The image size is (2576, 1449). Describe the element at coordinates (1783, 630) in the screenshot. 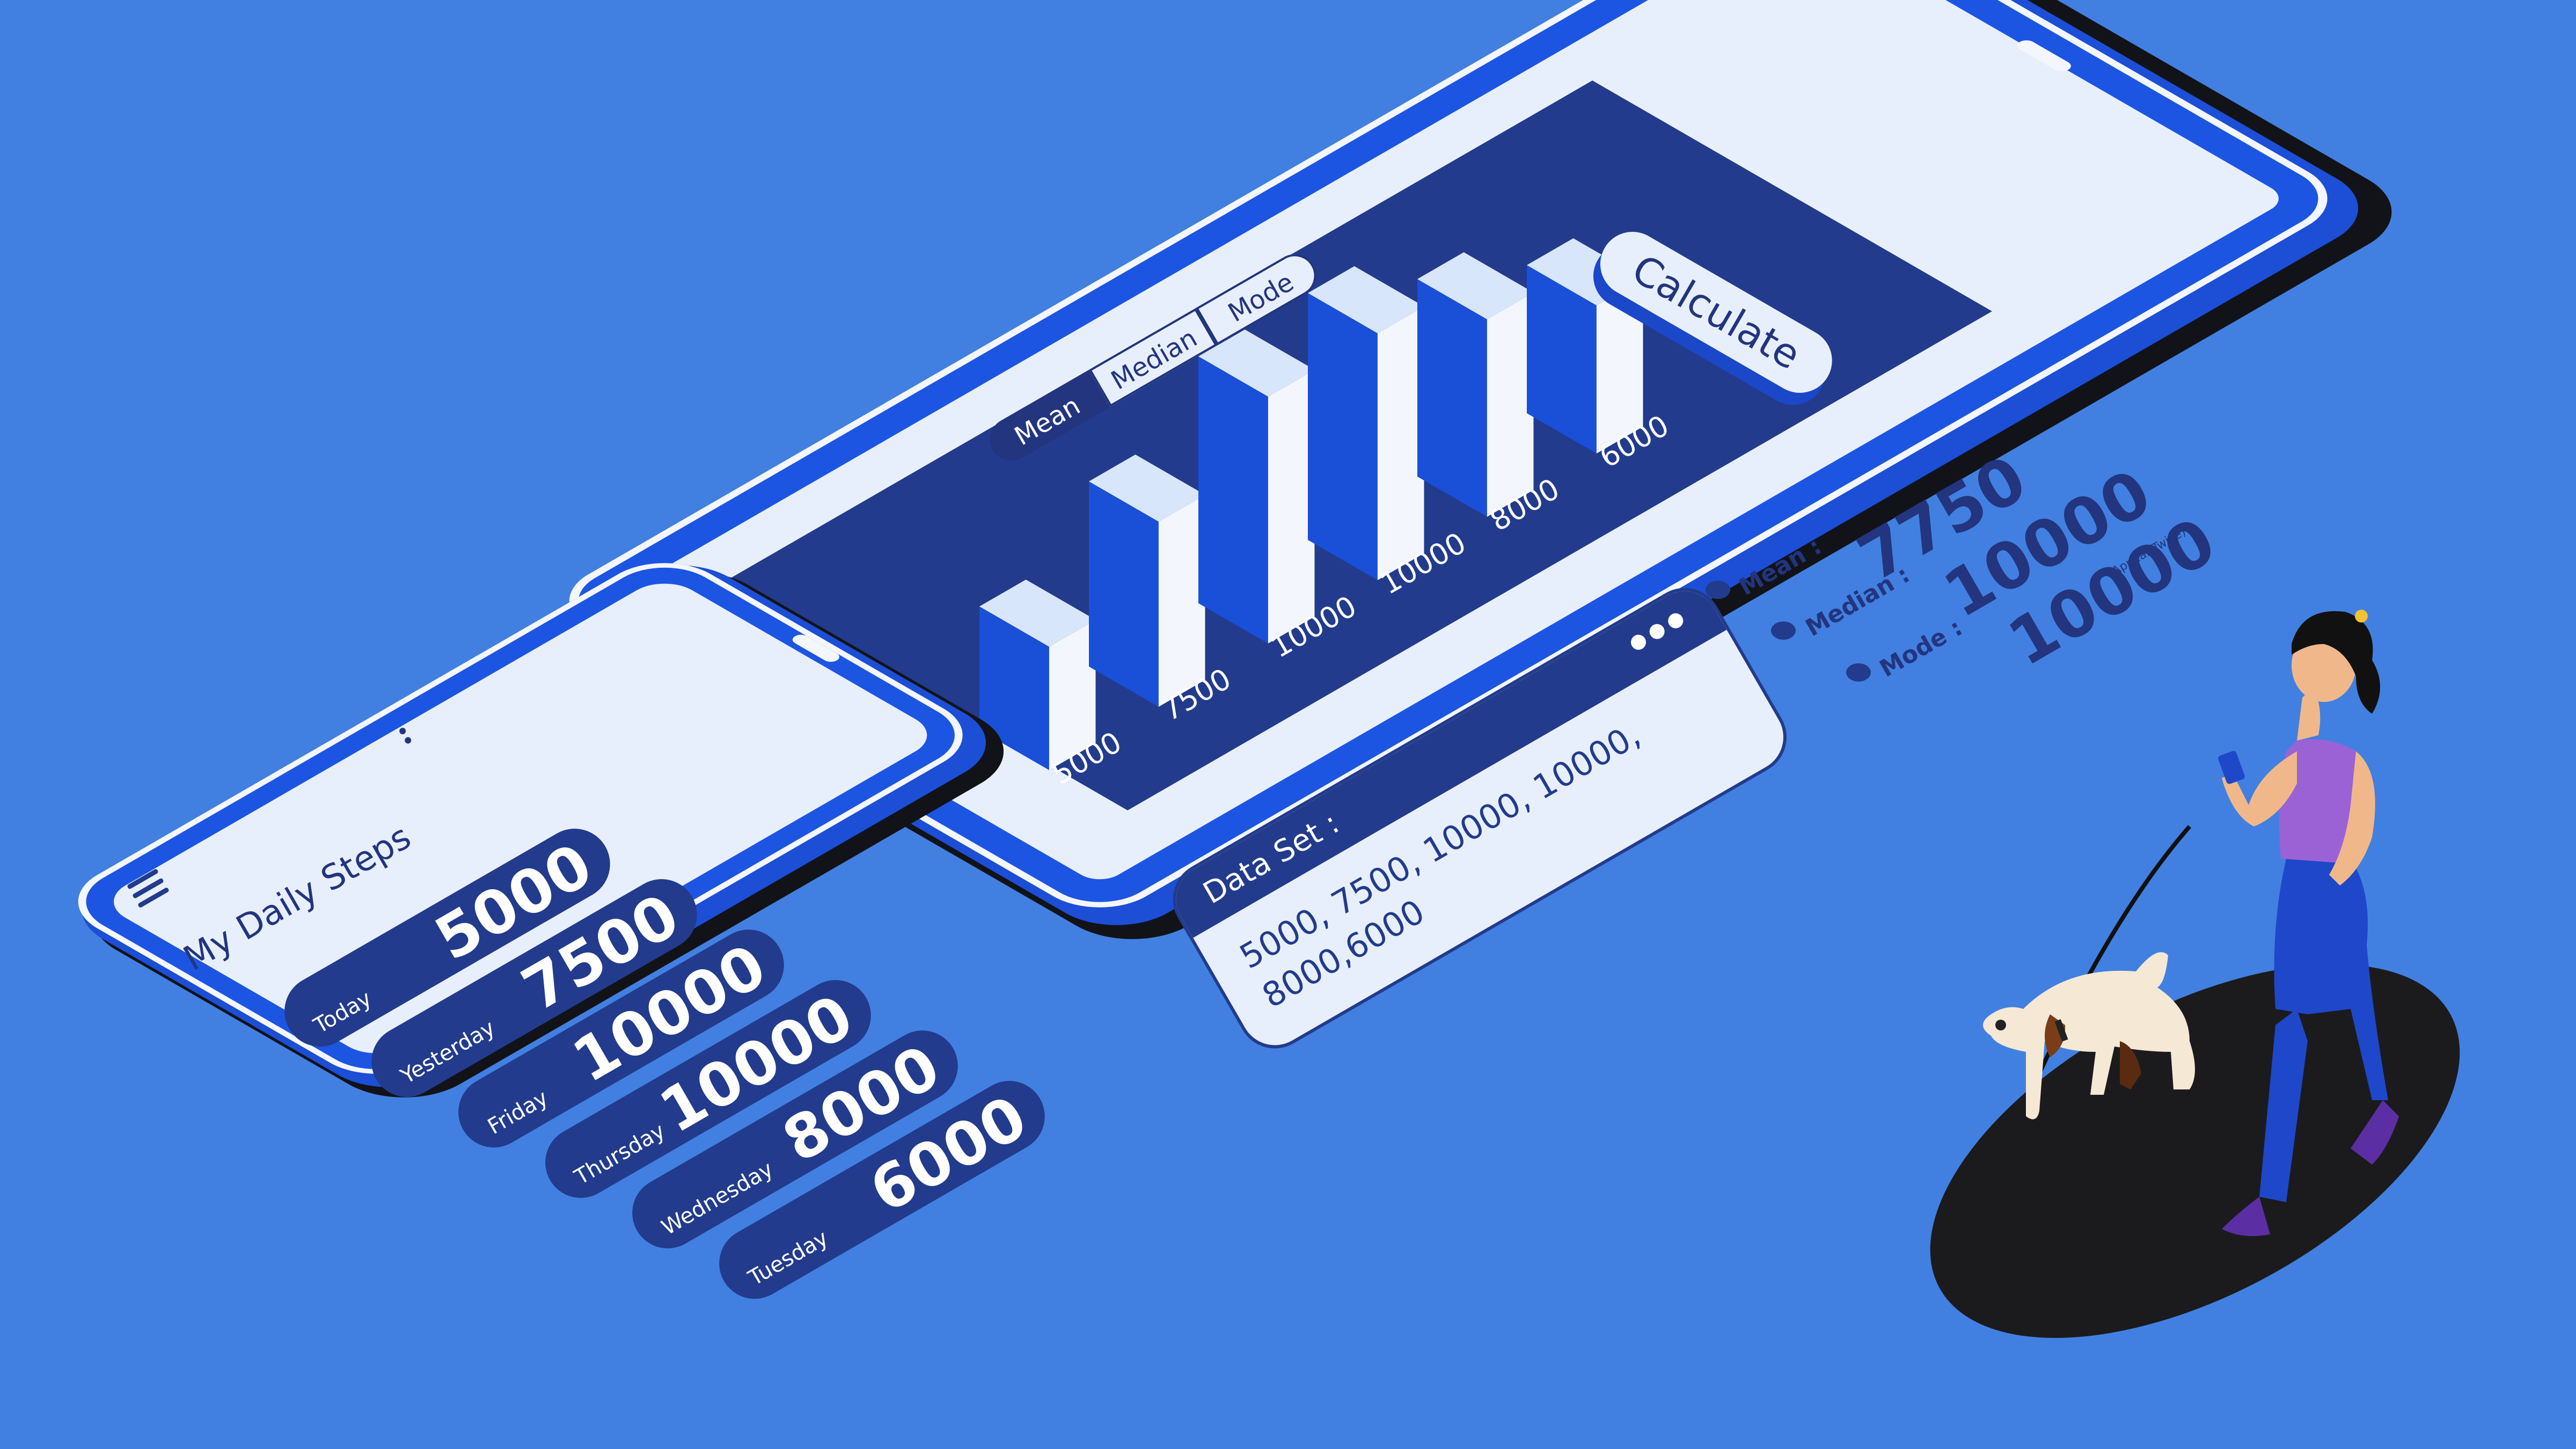

I see `median-bullet-icon` at that location.